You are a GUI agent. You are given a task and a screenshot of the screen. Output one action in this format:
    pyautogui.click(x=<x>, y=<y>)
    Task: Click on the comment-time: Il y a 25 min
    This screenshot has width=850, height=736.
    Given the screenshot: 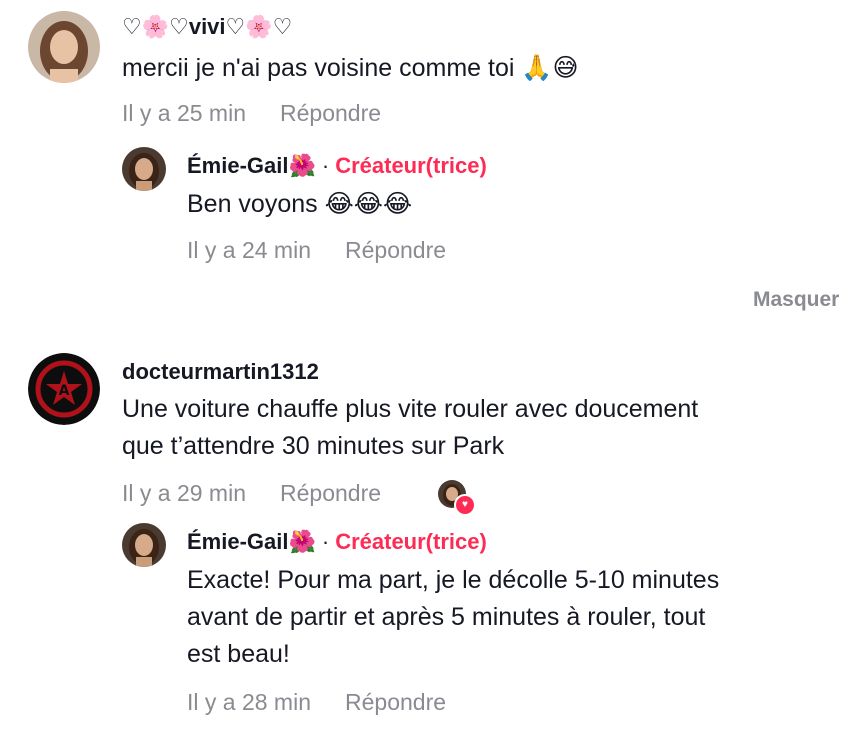 What is the action you would take?
    pyautogui.click(x=184, y=113)
    